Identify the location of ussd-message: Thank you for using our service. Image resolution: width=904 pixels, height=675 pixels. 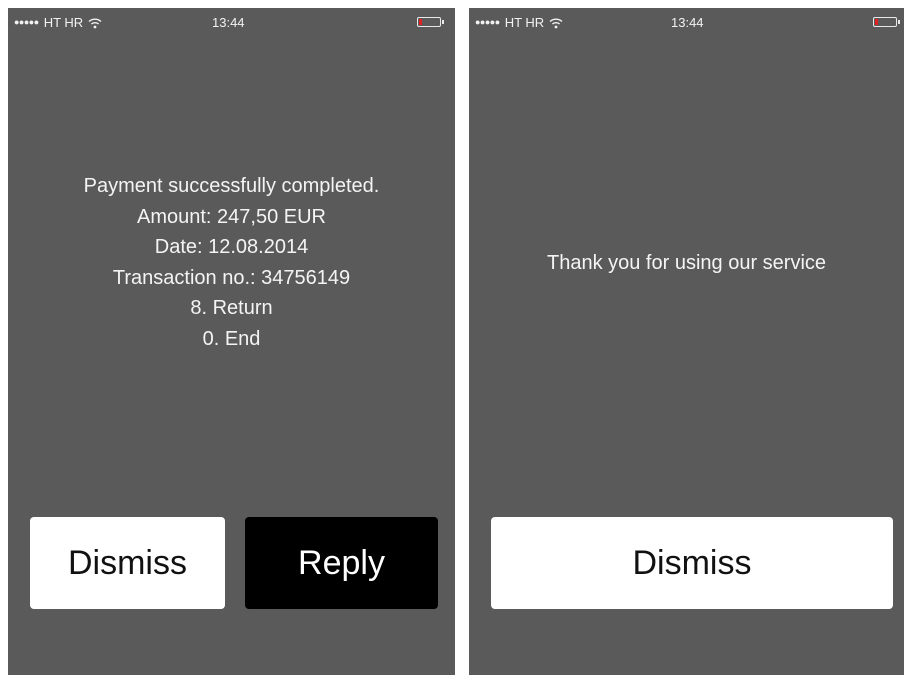
(686, 263).